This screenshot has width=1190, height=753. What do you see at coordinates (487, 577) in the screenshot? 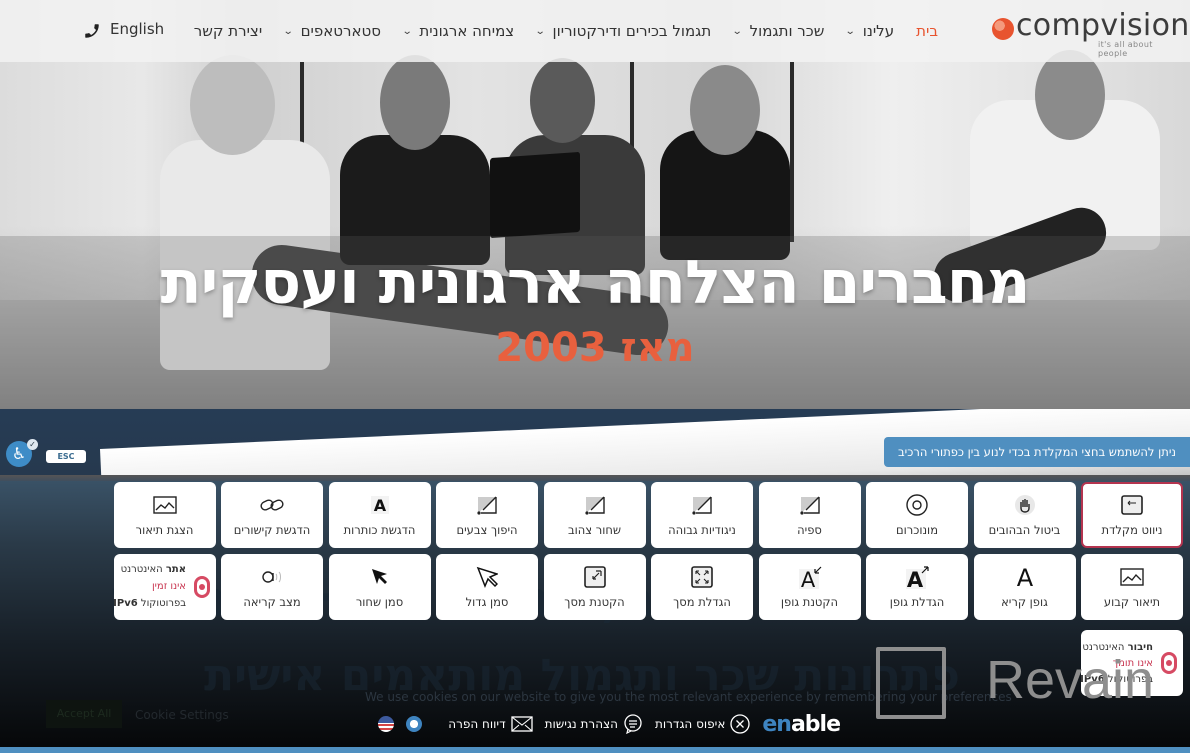
I see `big-cursor-icon` at bounding box center [487, 577].